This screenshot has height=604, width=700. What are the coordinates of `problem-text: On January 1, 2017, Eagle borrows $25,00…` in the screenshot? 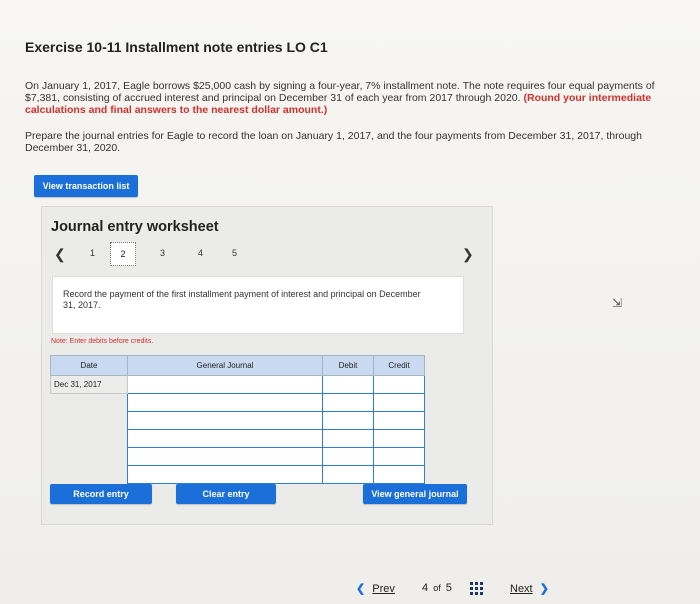 It's located at (350, 98).